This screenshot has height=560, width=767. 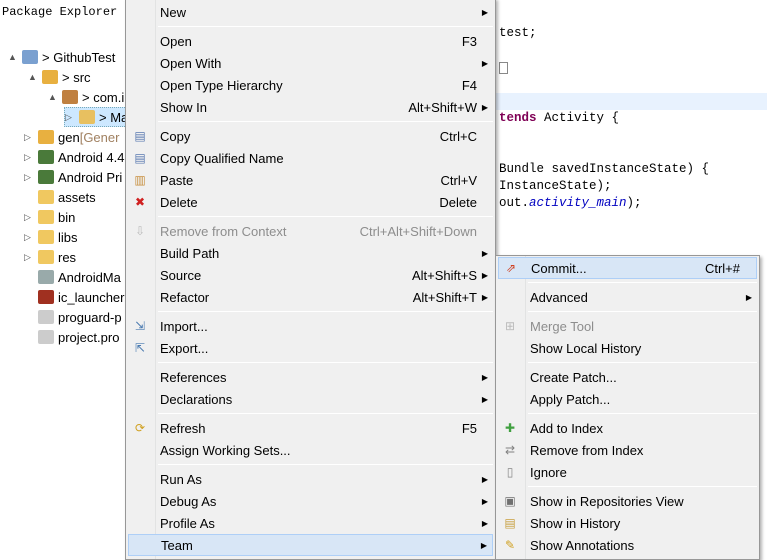 What do you see at coordinates (310, 297) in the screenshot?
I see `menu-item-refactor: Refactor Alt+Shift+T ▶` at bounding box center [310, 297].